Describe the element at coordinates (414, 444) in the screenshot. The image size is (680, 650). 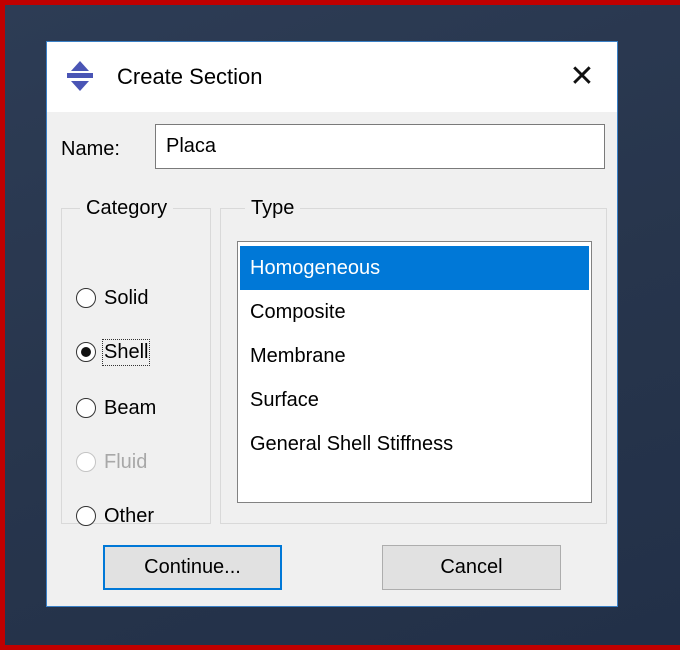
I see `list-item: General Shell Stiffness` at that location.